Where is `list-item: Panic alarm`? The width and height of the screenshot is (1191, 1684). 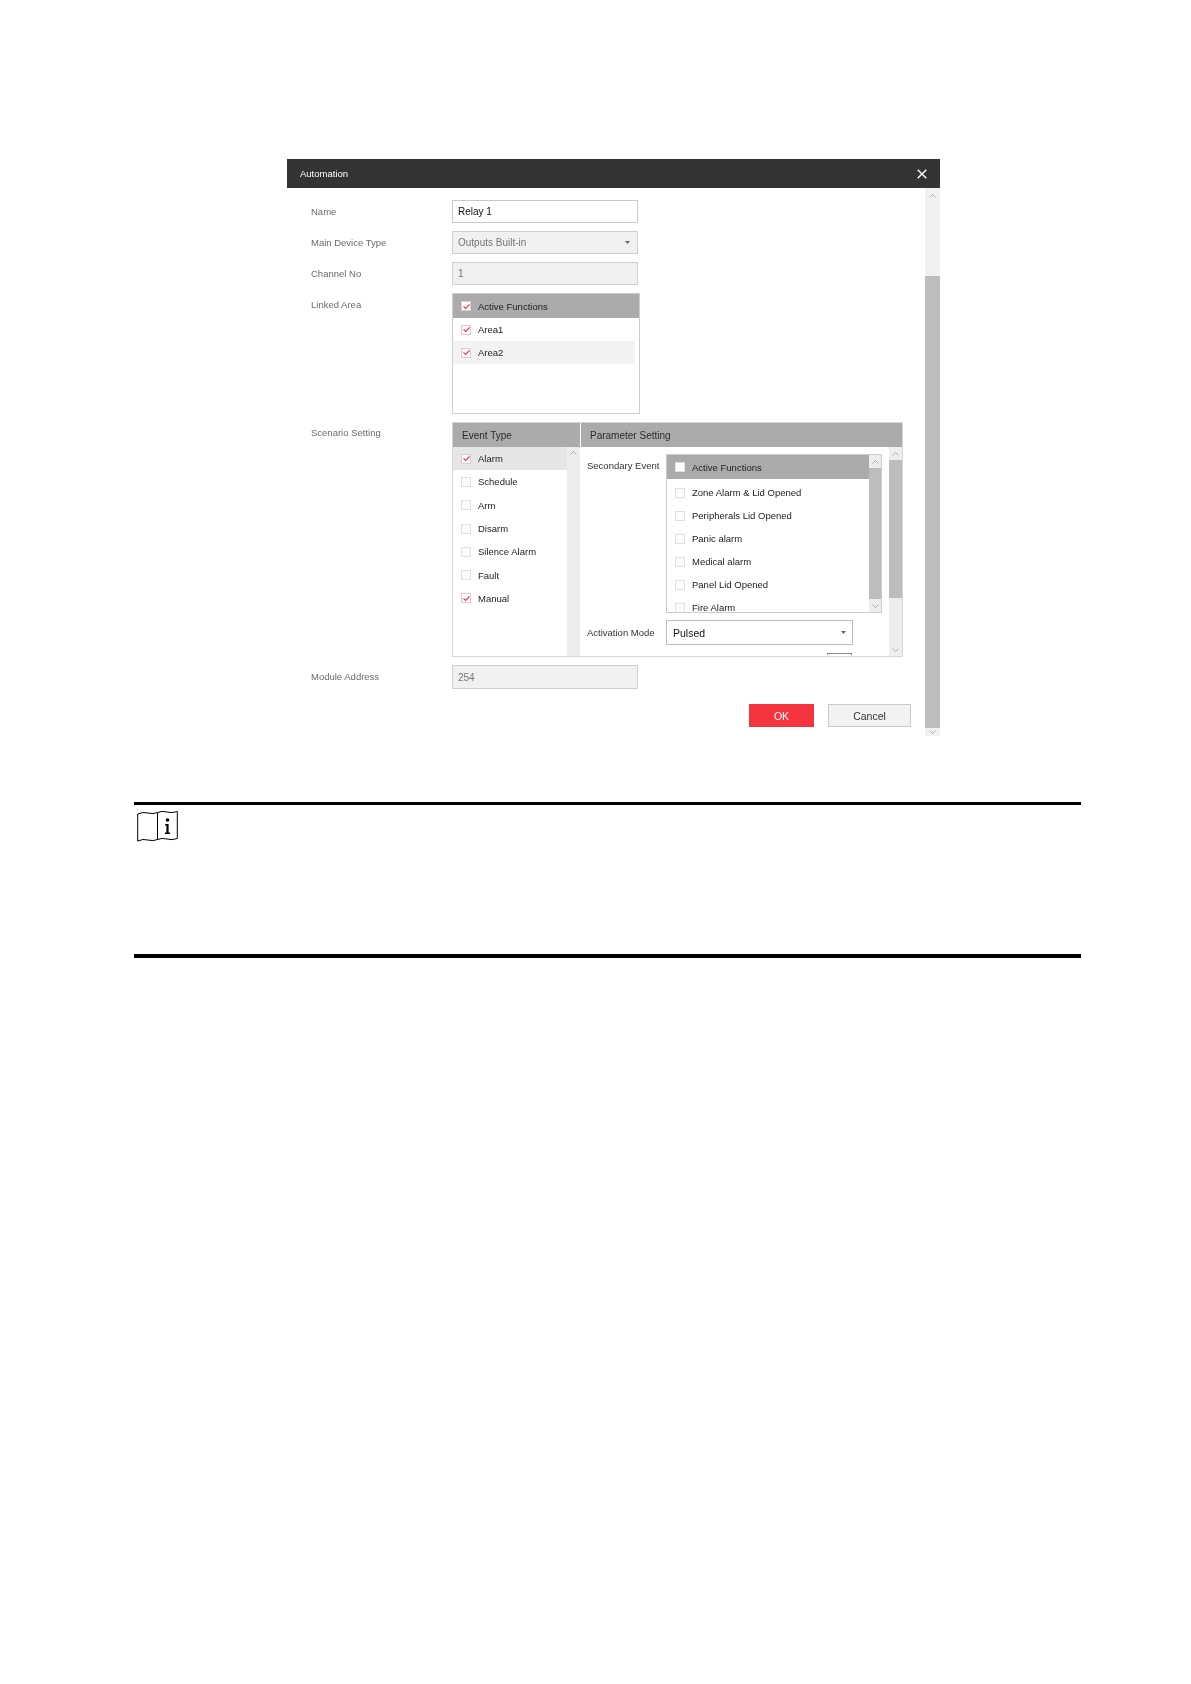 list-item: Panic alarm is located at coordinates (766, 538).